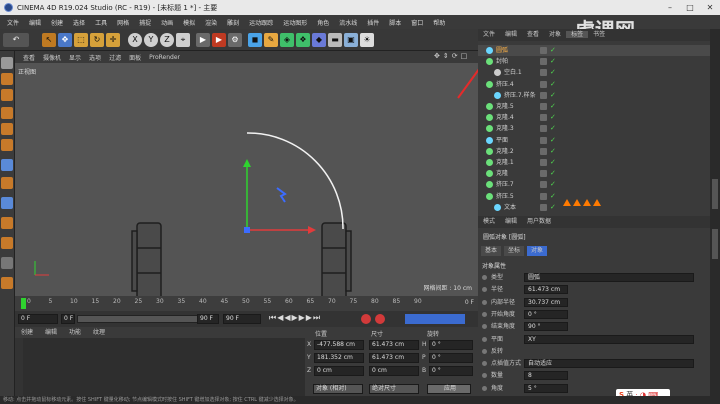  Describe the element at coordinates (99, 332) in the screenshot. I see `material-tab: 纹理` at that location.